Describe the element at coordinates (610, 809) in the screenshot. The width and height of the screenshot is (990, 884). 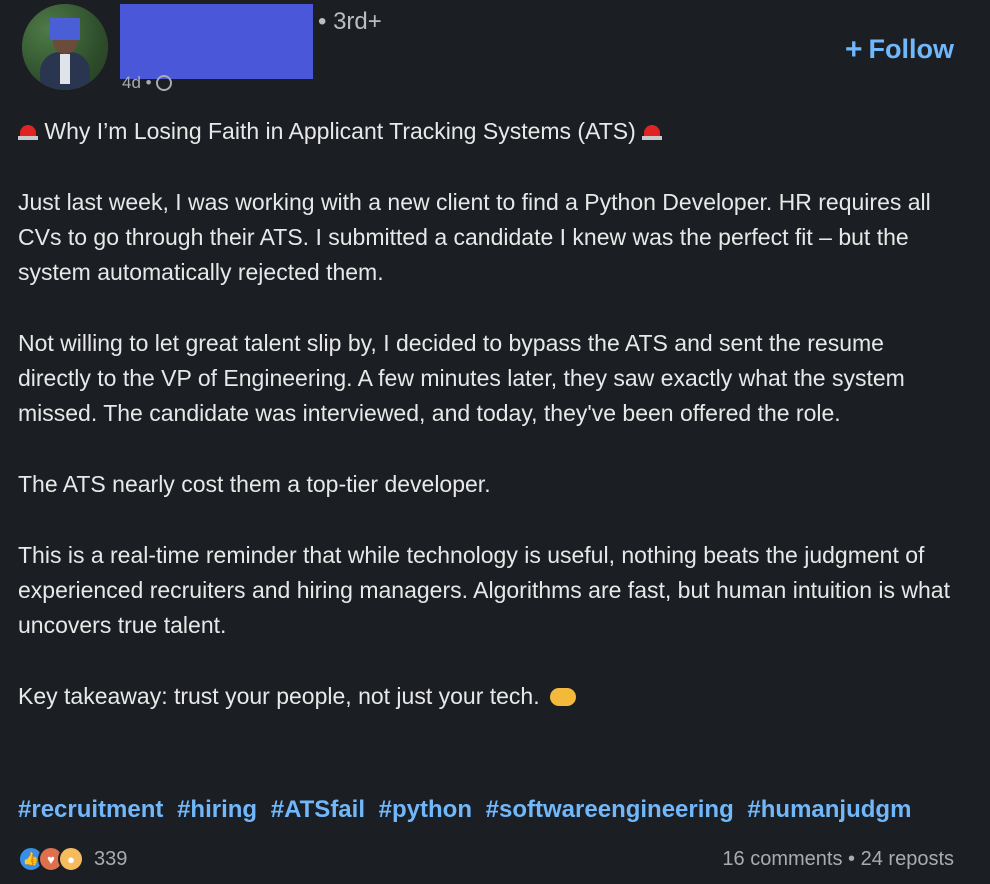
I see `hashtag-link: #softwareengineering` at that location.